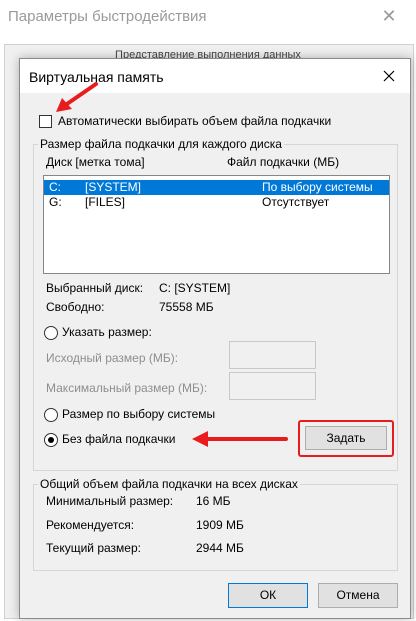 The image size is (416, 621). Describe the element at coordinates (112, 358) in the screenshot. I see `initial-size-label: Исходный размер (МБ):` at that location.